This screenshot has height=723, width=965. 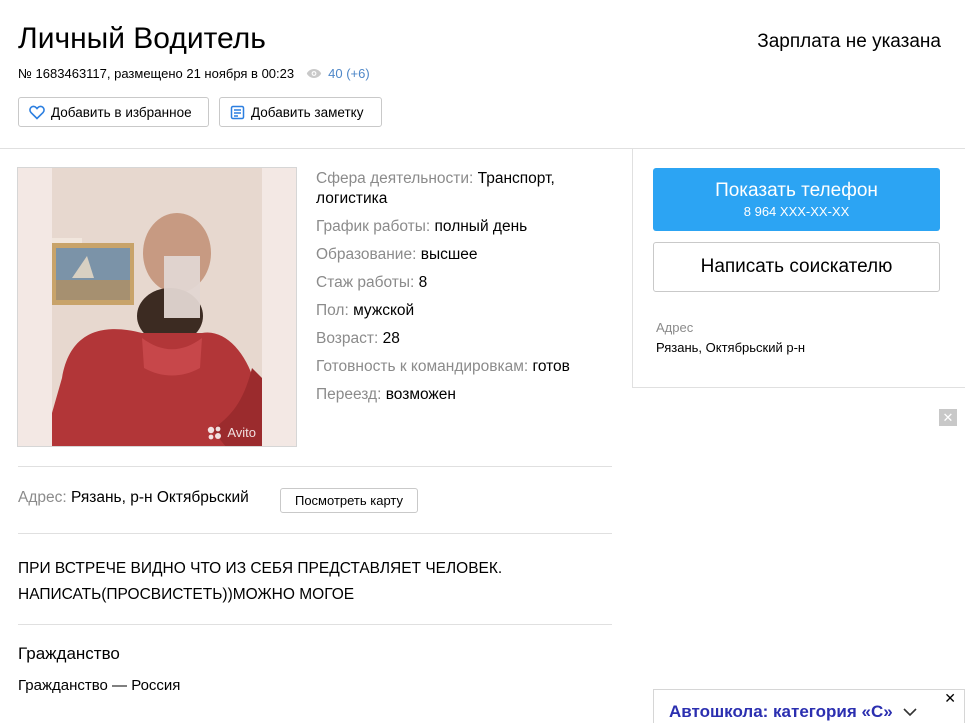 What do you see at coordinates (241, 432) in the screenshot?
I see `watermark-text: Avito` at bounding box center [241, 432].